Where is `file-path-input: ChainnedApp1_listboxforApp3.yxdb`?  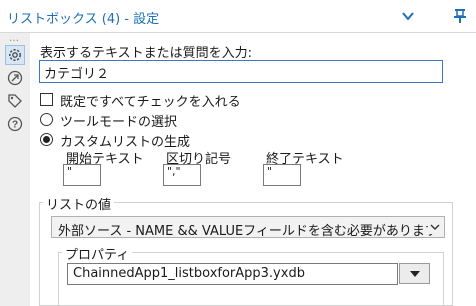 file-path-input: ChainnedApp1_listboxforApp3.yxdb is located at coordinates (232, 274).